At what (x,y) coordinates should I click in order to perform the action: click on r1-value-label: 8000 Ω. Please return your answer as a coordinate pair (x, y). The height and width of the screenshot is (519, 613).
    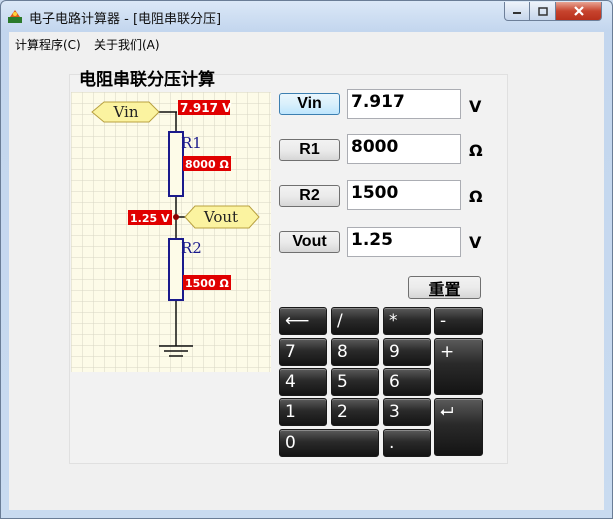
    Looking at the image, I should click on (207, 164).